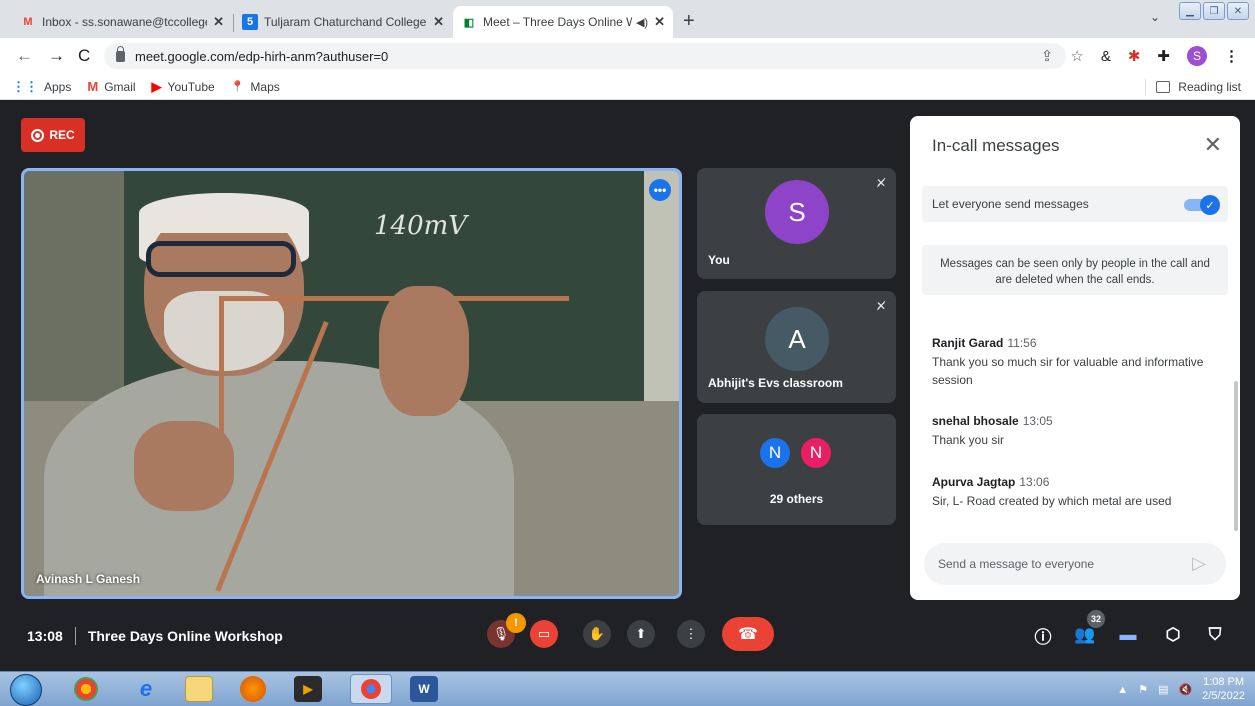  What do you see at coordinates (1043, 635) in the screenshot?
I see `meeting-details-icon: ⓘ` at bounding box center [1043, 635].